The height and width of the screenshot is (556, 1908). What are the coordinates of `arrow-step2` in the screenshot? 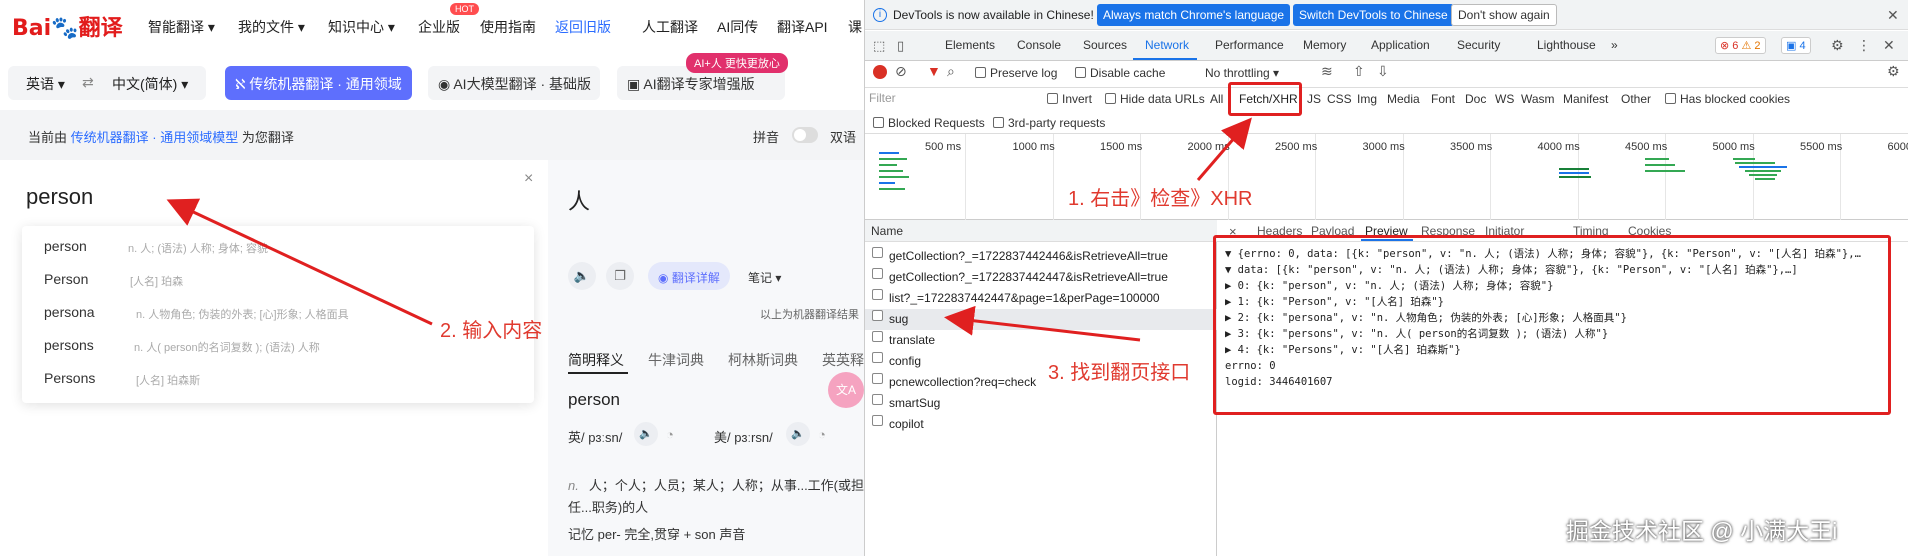 It's located at (299, 262).